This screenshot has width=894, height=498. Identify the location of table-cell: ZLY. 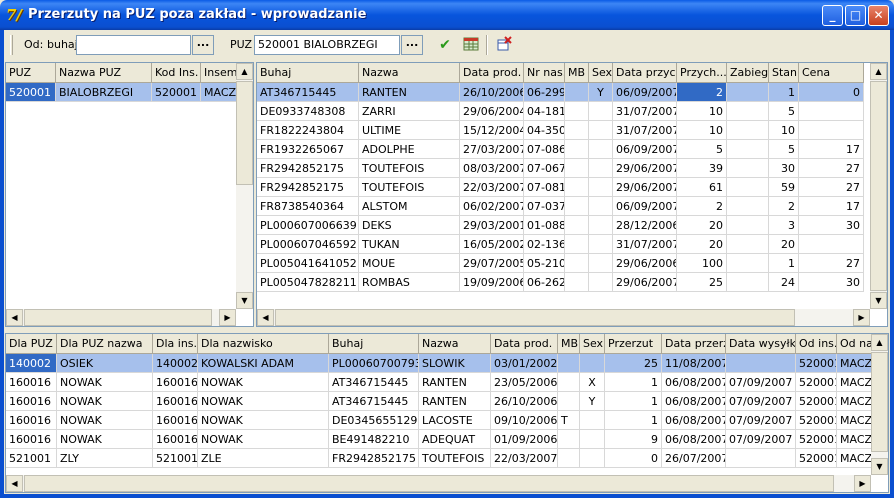
(105, 458).